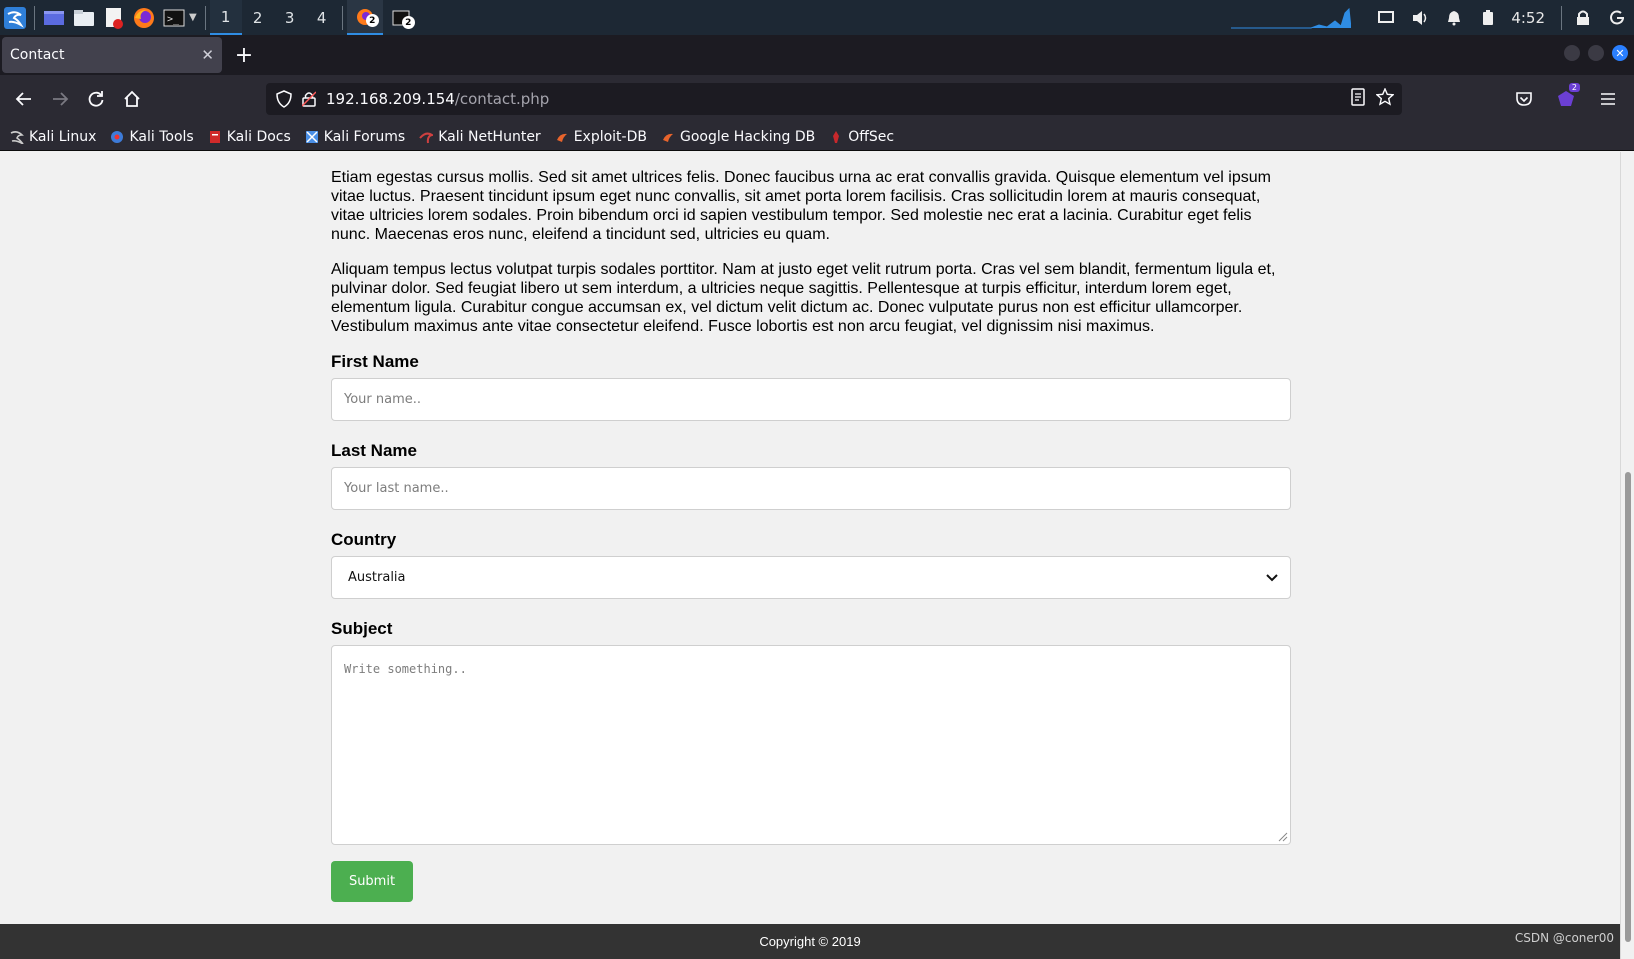  What do you see at coordinates (63, 136) in the screenshot?
I see `bookmark-label: Kali Linux` at bounding box center [63, 136].